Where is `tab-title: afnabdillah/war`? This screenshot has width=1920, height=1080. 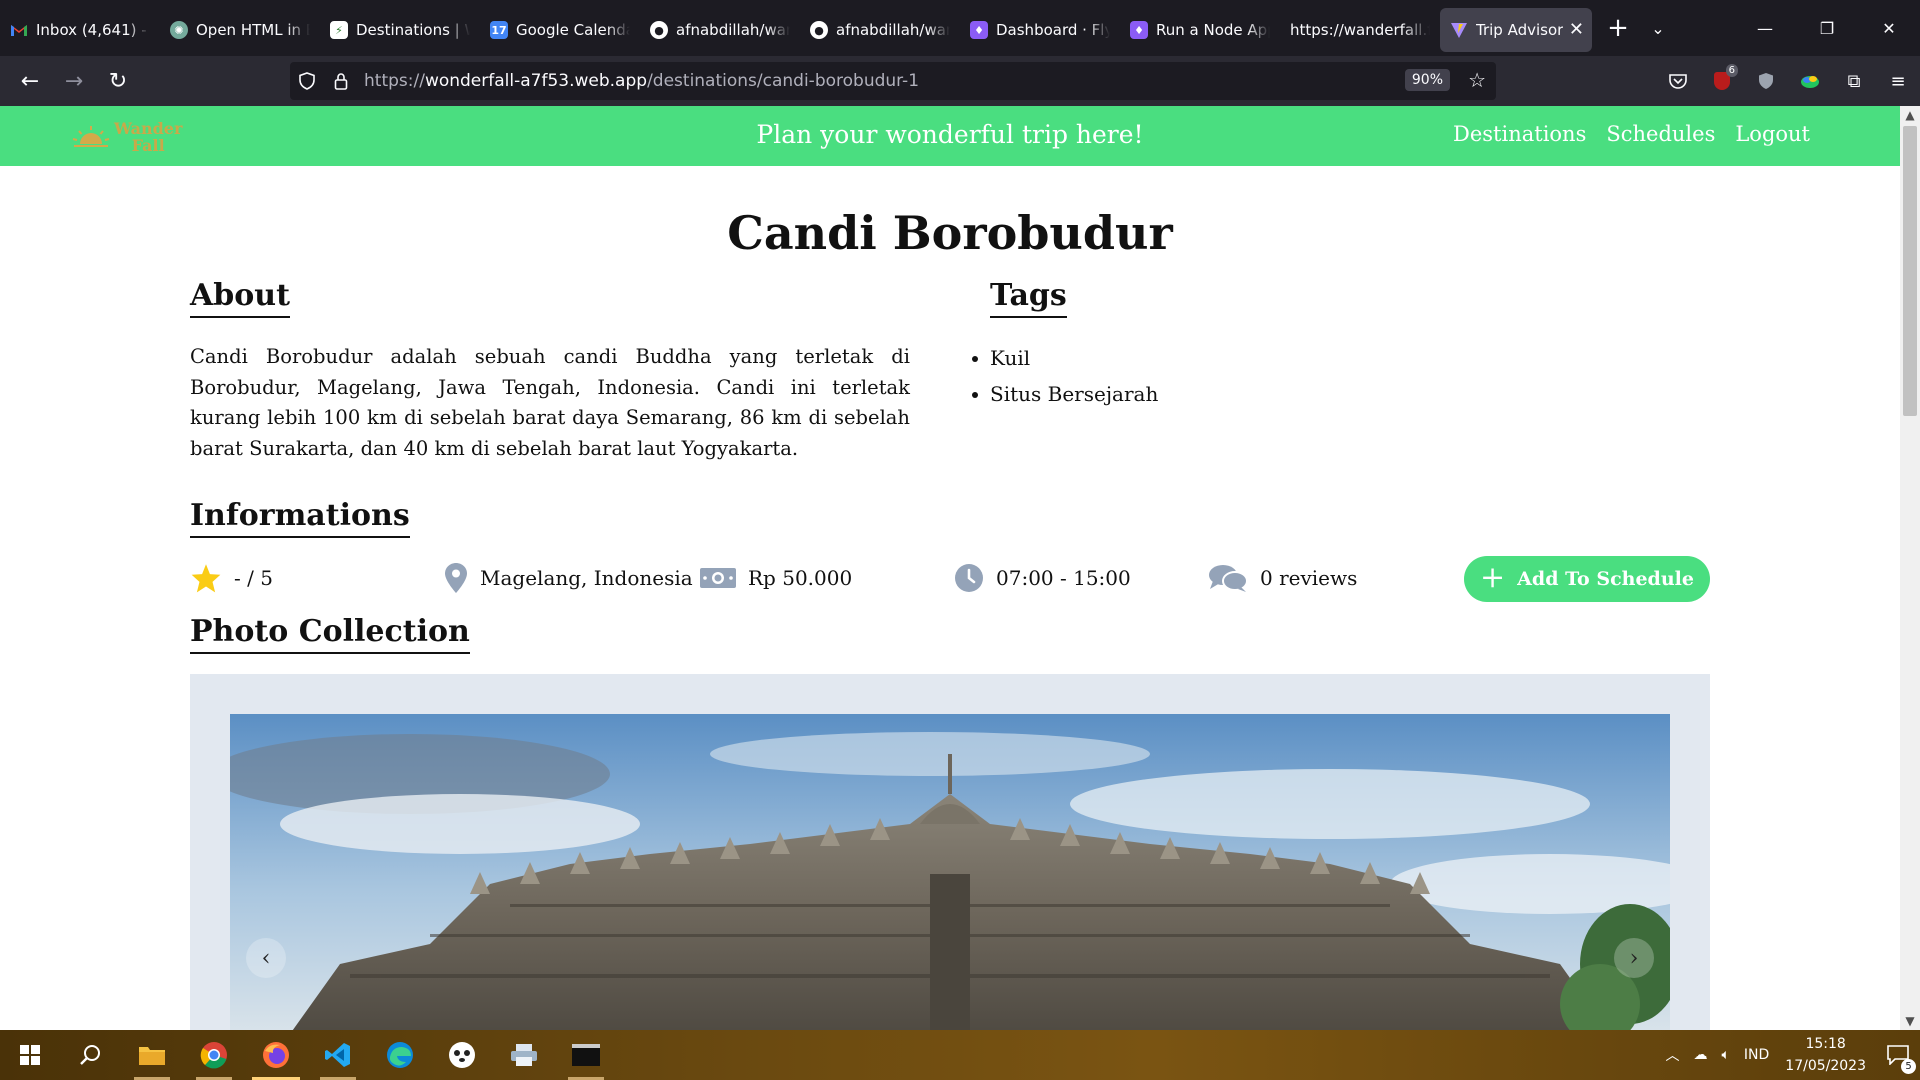
tab-title: afnabdillah/war is located at coordinates (733, 30).